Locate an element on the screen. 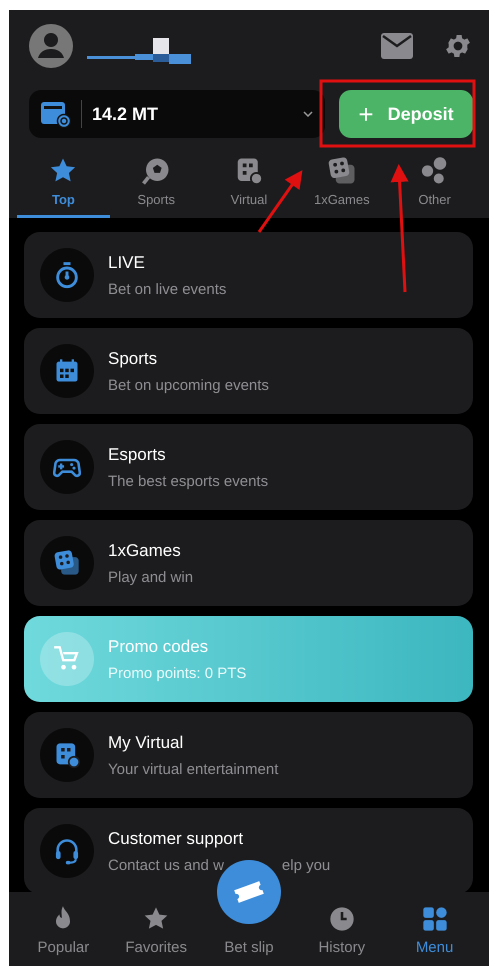 Image resolution: width=500 pixels, height=974 pixels. menu-subtitle: Bet on upcoming events is located at coordinates (188, 385).